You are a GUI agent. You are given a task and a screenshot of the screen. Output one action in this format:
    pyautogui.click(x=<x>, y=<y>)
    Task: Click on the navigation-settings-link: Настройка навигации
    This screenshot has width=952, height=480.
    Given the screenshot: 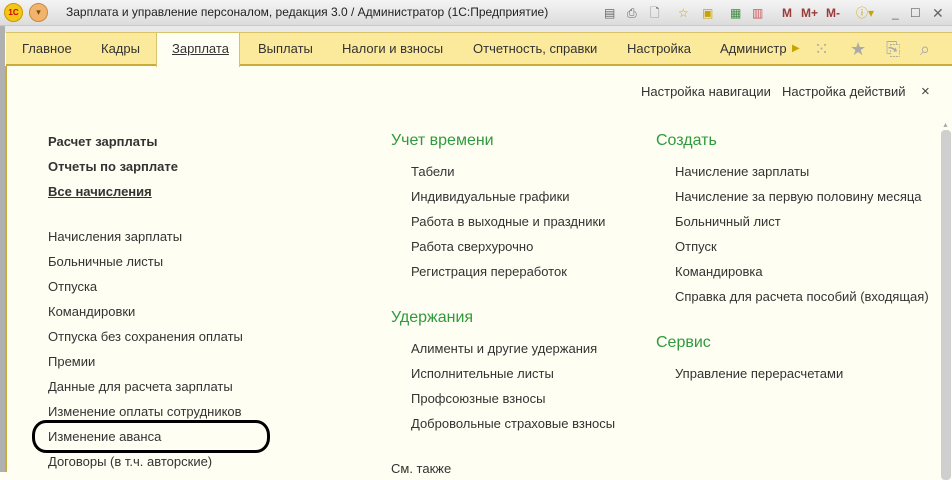 What is the action you would take?
    pyautogui.click(x=706, y=91)
    